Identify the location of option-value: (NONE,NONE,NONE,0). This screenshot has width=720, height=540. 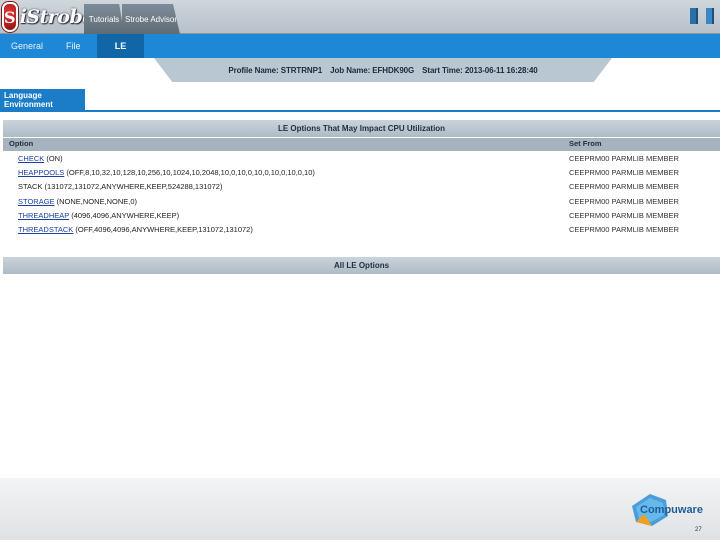
(96, 201).